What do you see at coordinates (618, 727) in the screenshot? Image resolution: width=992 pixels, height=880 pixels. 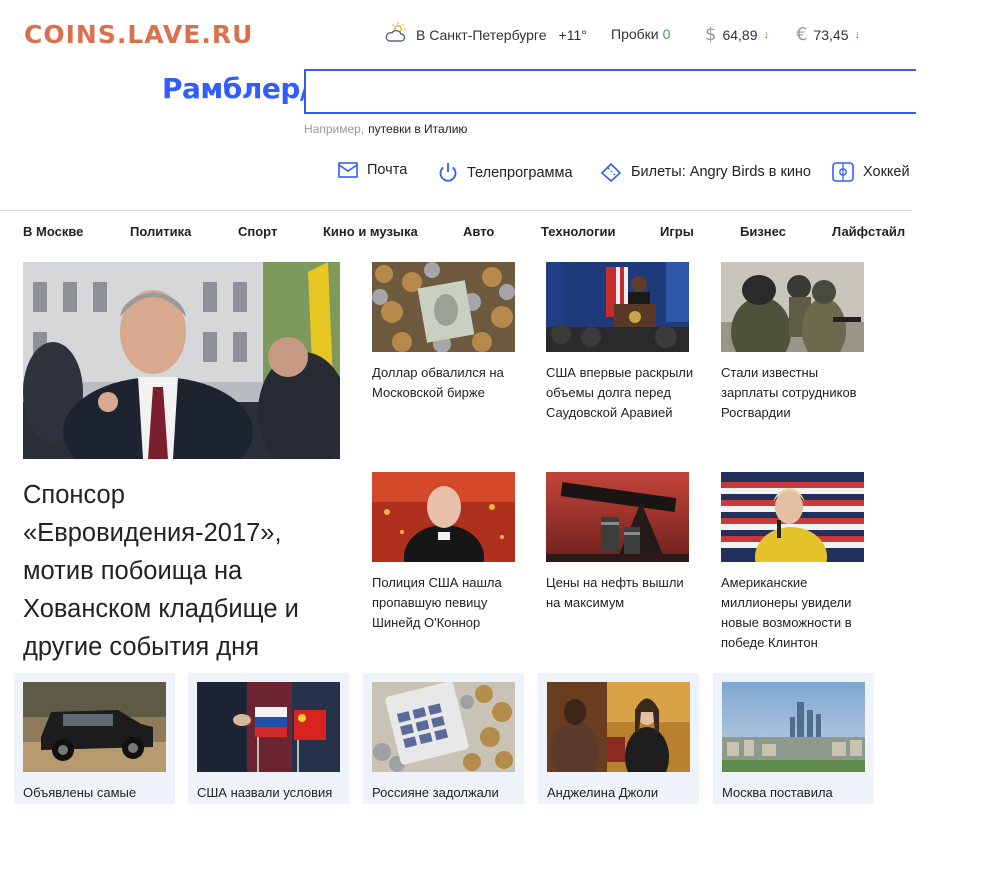 I see `bottom-image-jolie` at bounding box center [618, 727].